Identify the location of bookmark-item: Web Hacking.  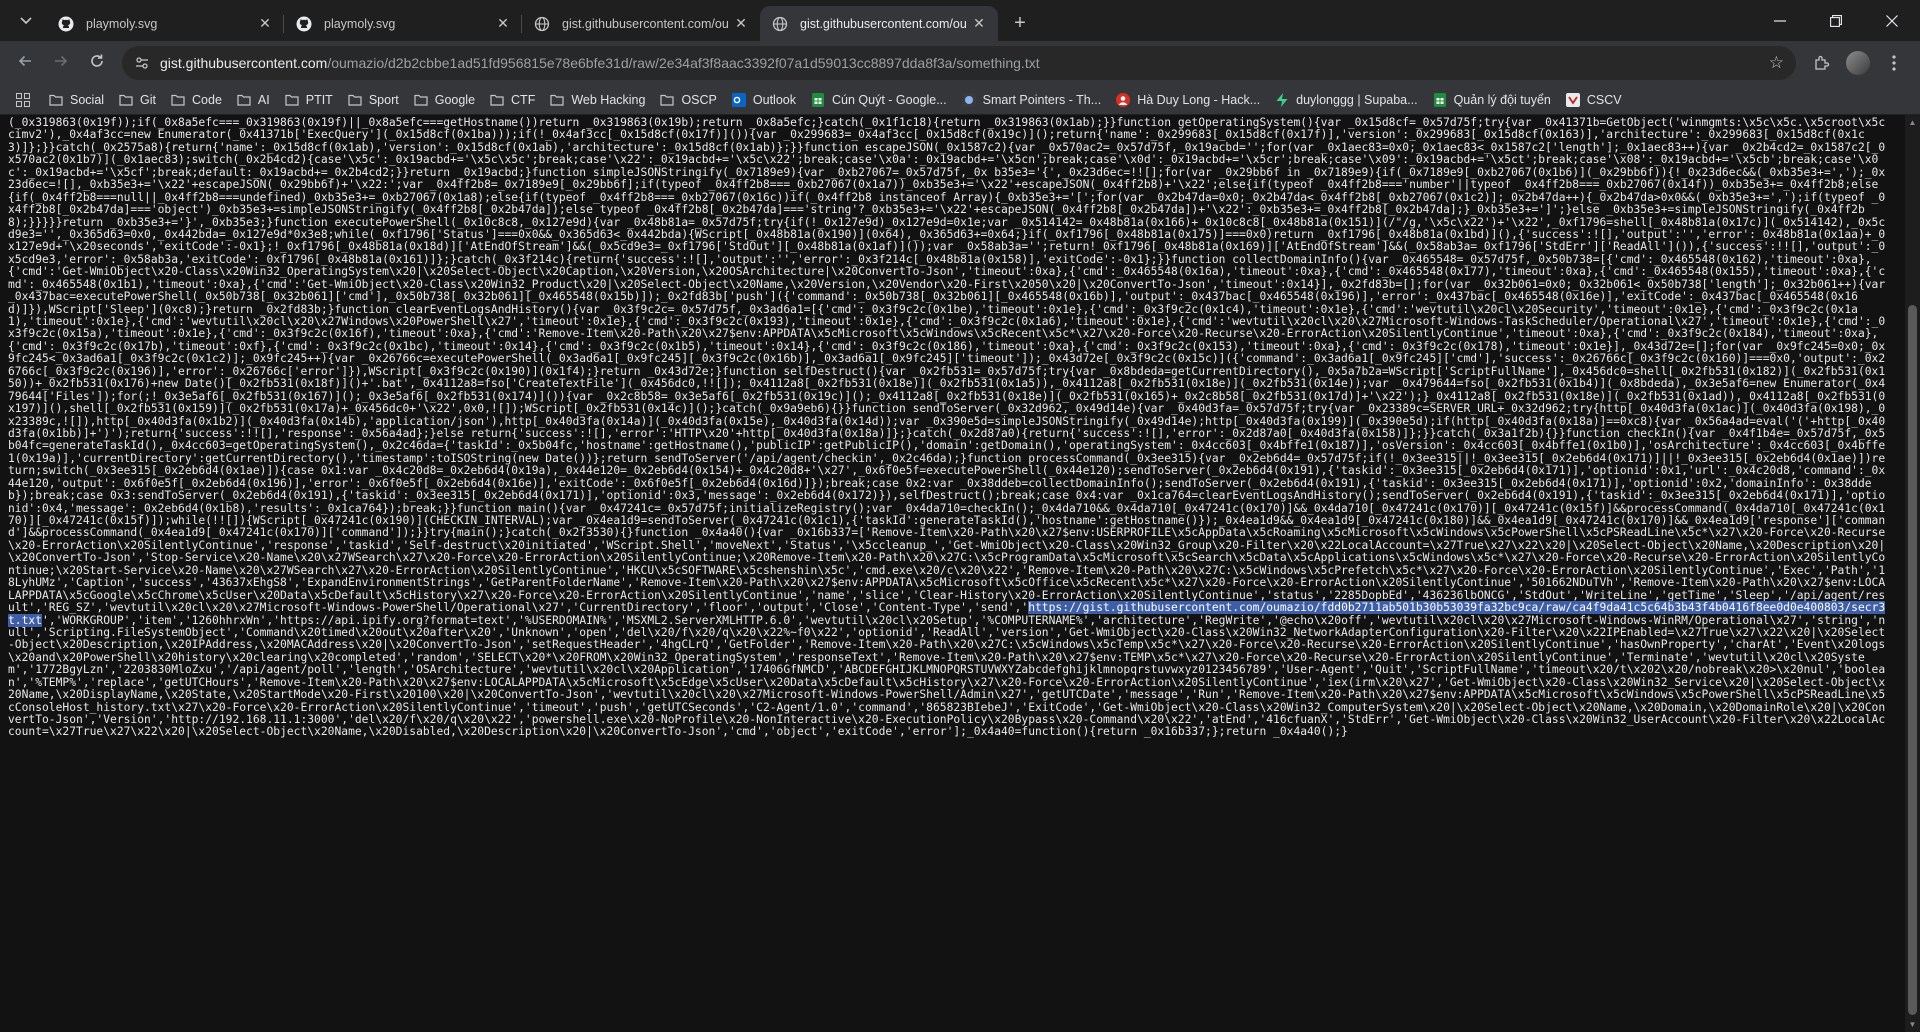
(597, 100).